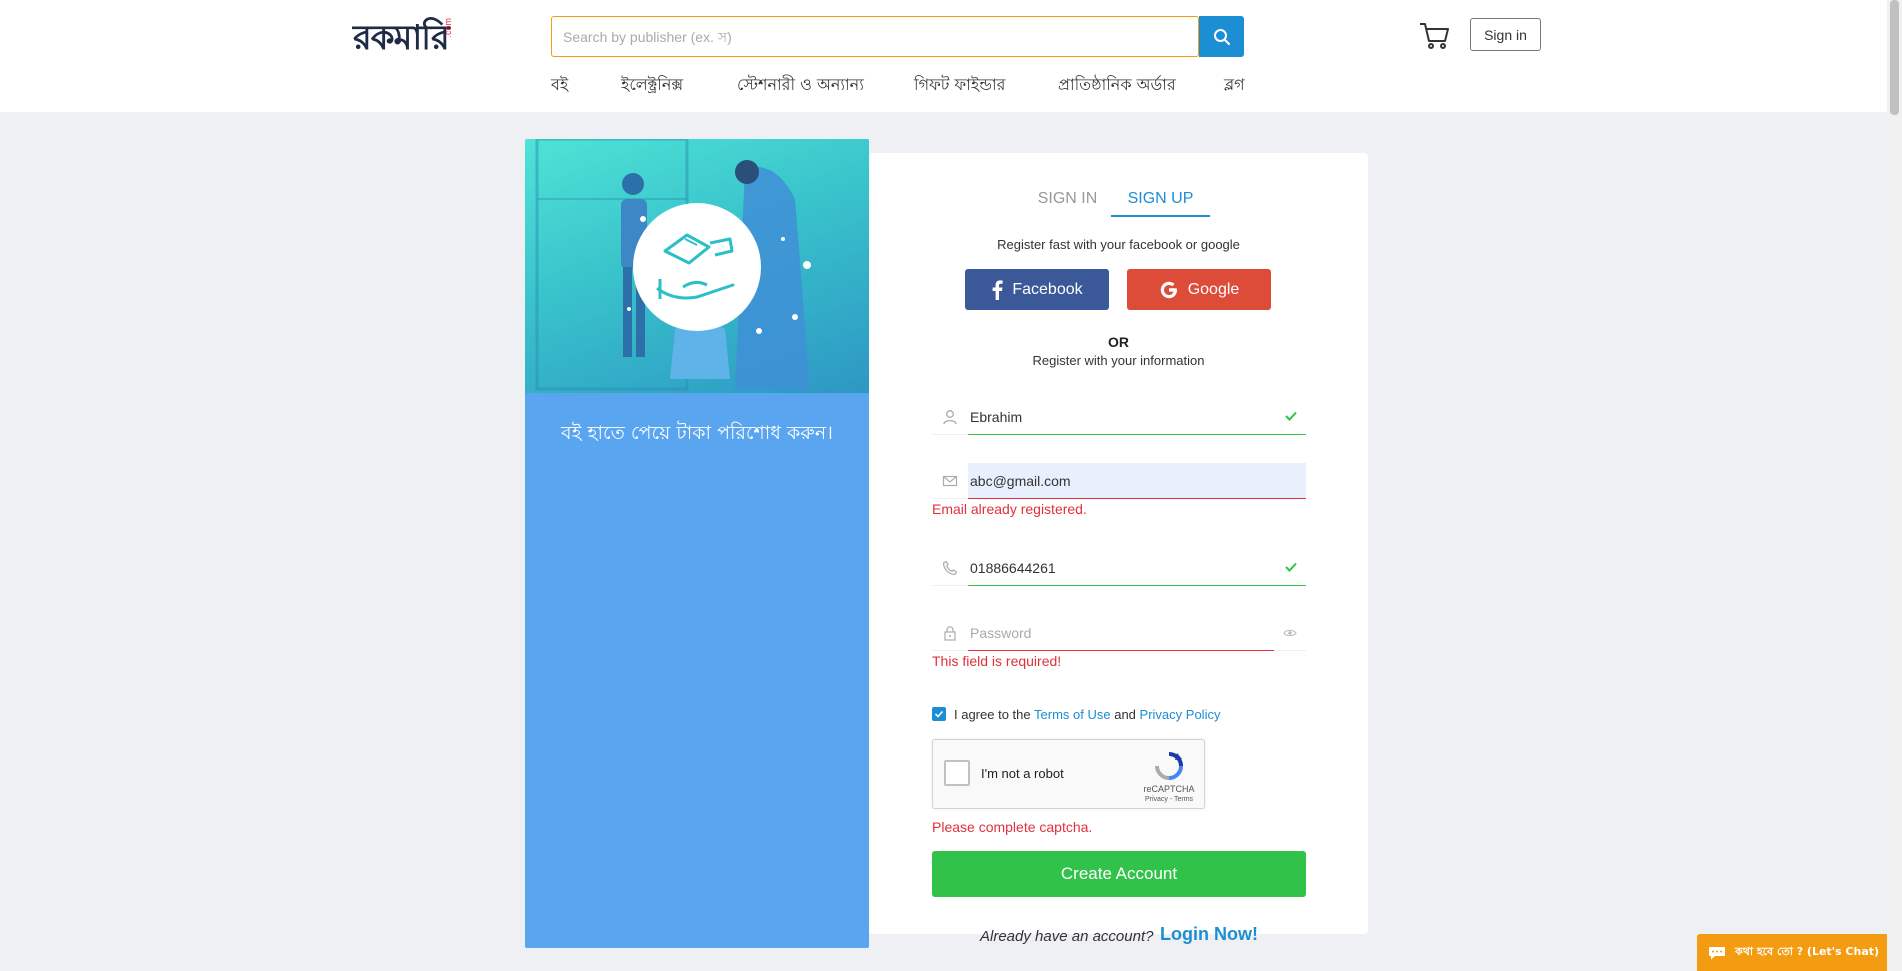 The height and width of the screenshot is (971, 1902). What do you see at coordinates (950, 568) in the screenshot?
I see `phone-icon` at bounding box center [950, 568].